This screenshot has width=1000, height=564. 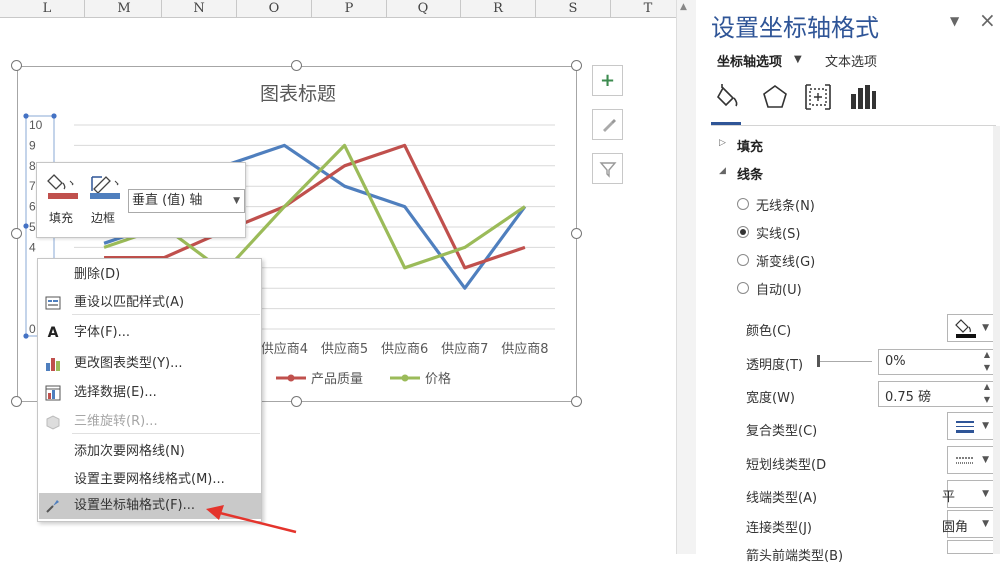 What do you see at coordinates (32, 186) in the screenshot?
I see `y-tick-label: 7` at bounding box center [32, 186].